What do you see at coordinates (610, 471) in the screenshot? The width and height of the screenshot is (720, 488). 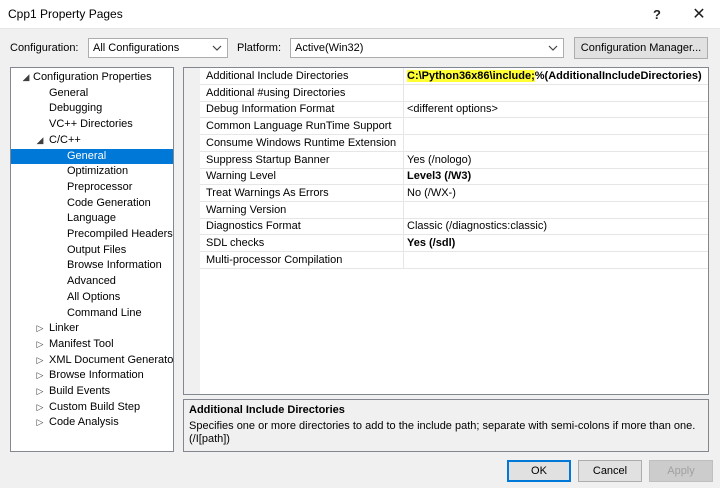 I see `cancel-button: Cancel` at bounding box center [610, 471].